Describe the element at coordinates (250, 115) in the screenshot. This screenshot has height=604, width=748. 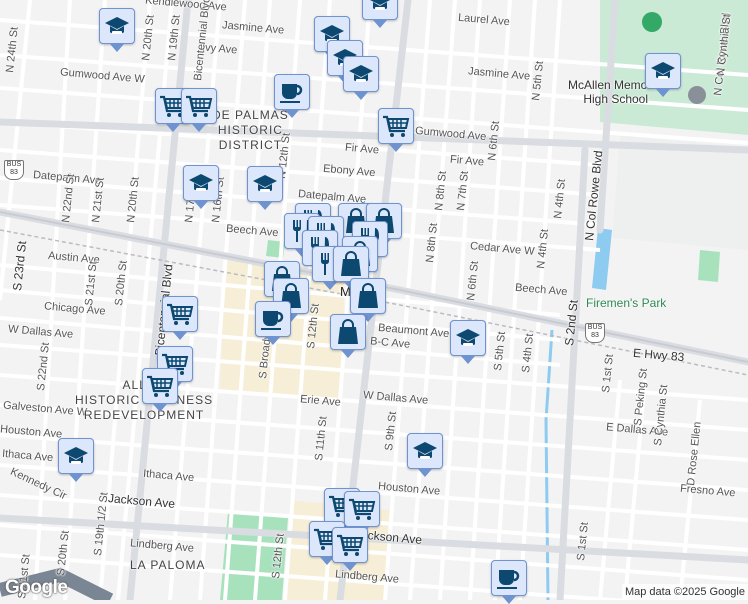
I see `district-line: DE PALMAS` at that location.